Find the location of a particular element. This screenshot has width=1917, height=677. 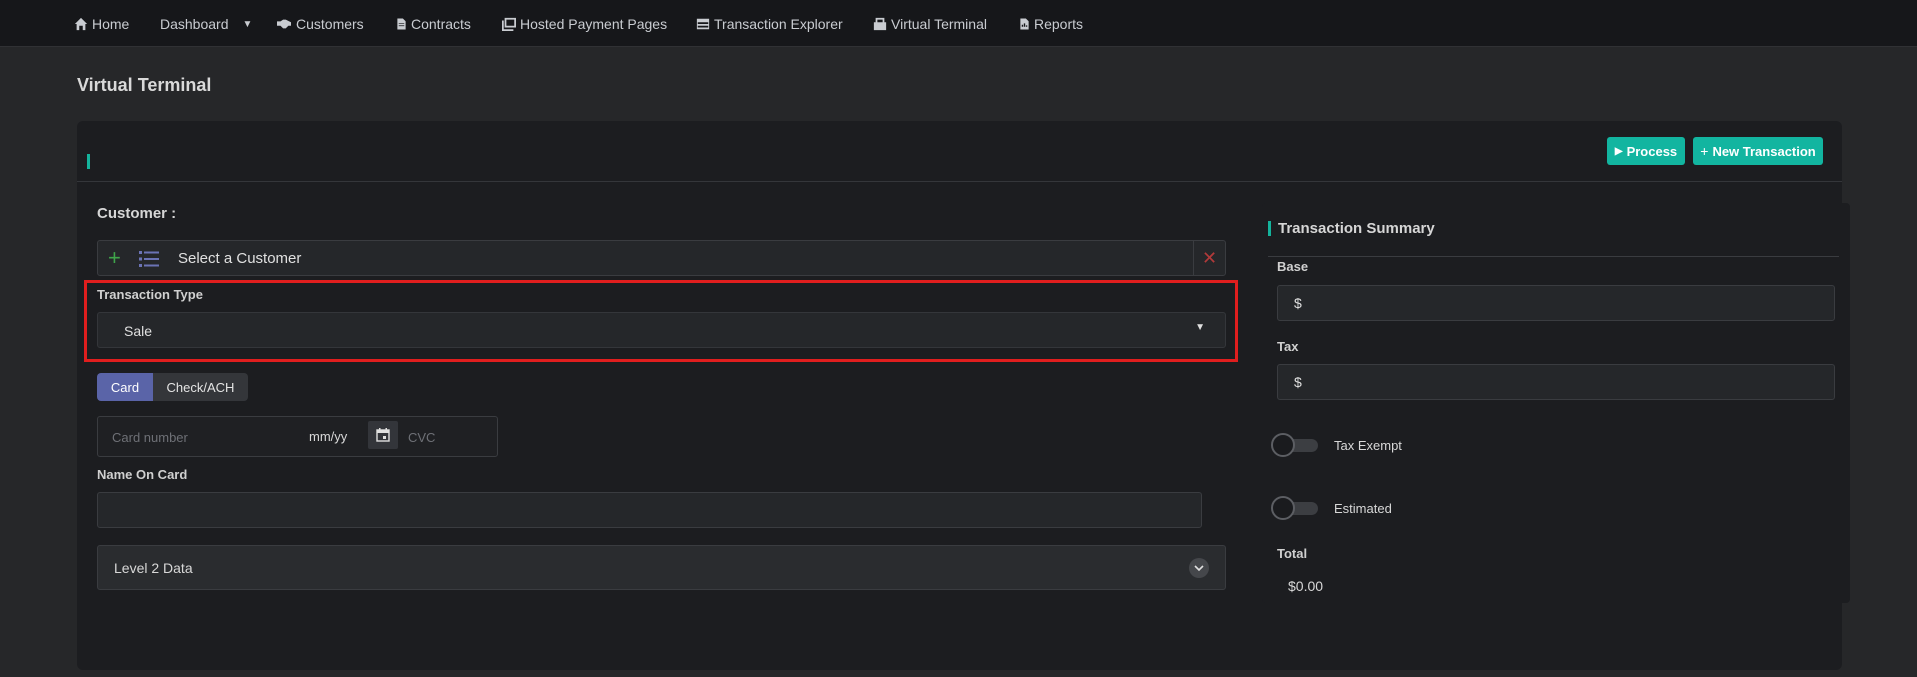

nav-virtual-terminal-label: Virtual Terminal is located at coordinates (939, 24).